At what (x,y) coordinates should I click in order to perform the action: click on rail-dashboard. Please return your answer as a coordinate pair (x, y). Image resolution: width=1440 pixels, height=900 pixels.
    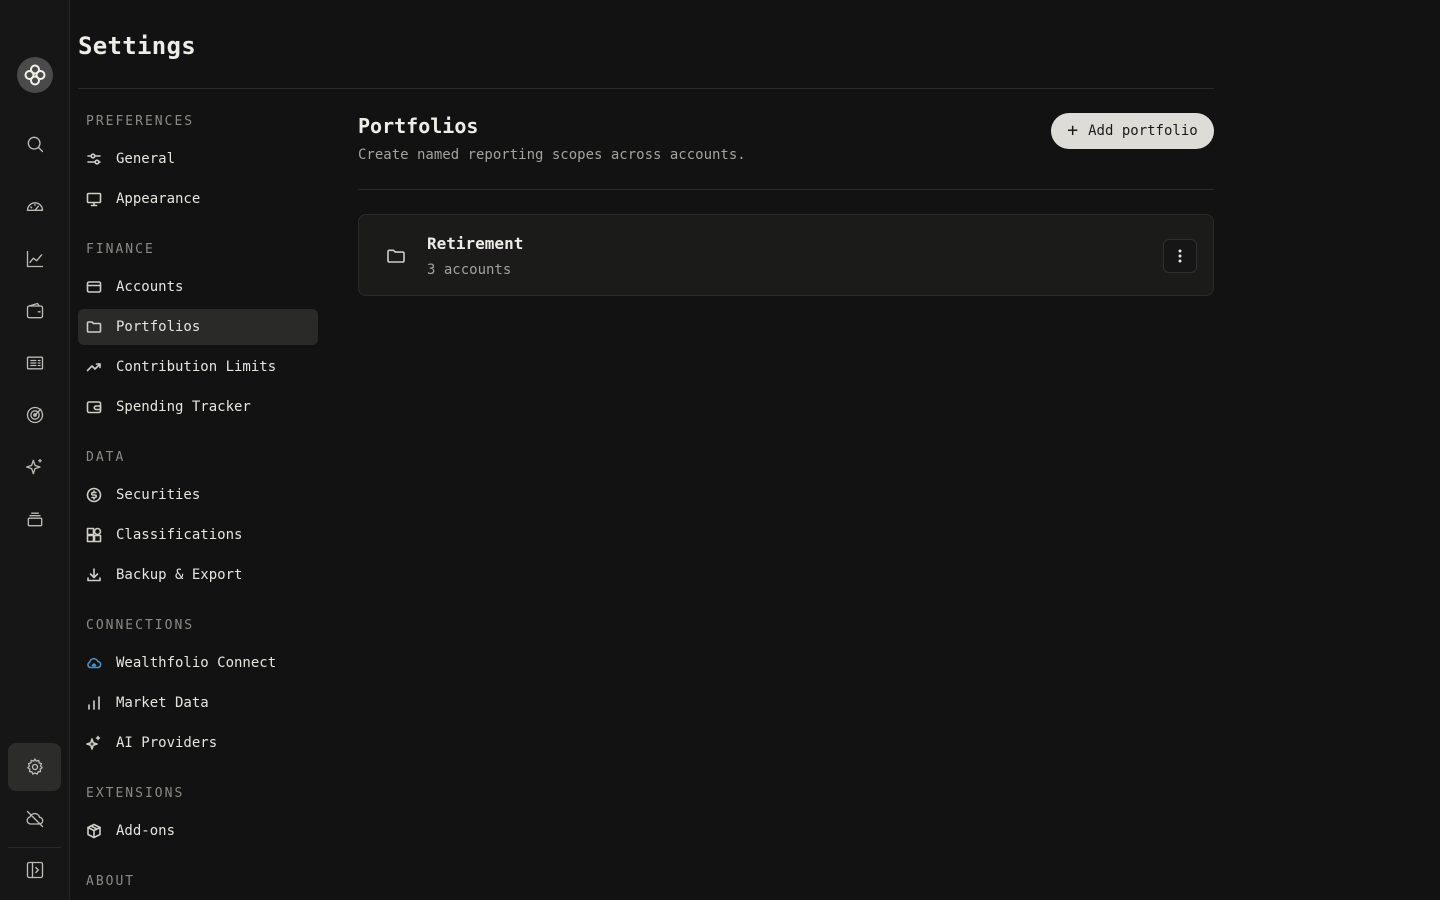
    Looking at the image, I should click on (34, 207).